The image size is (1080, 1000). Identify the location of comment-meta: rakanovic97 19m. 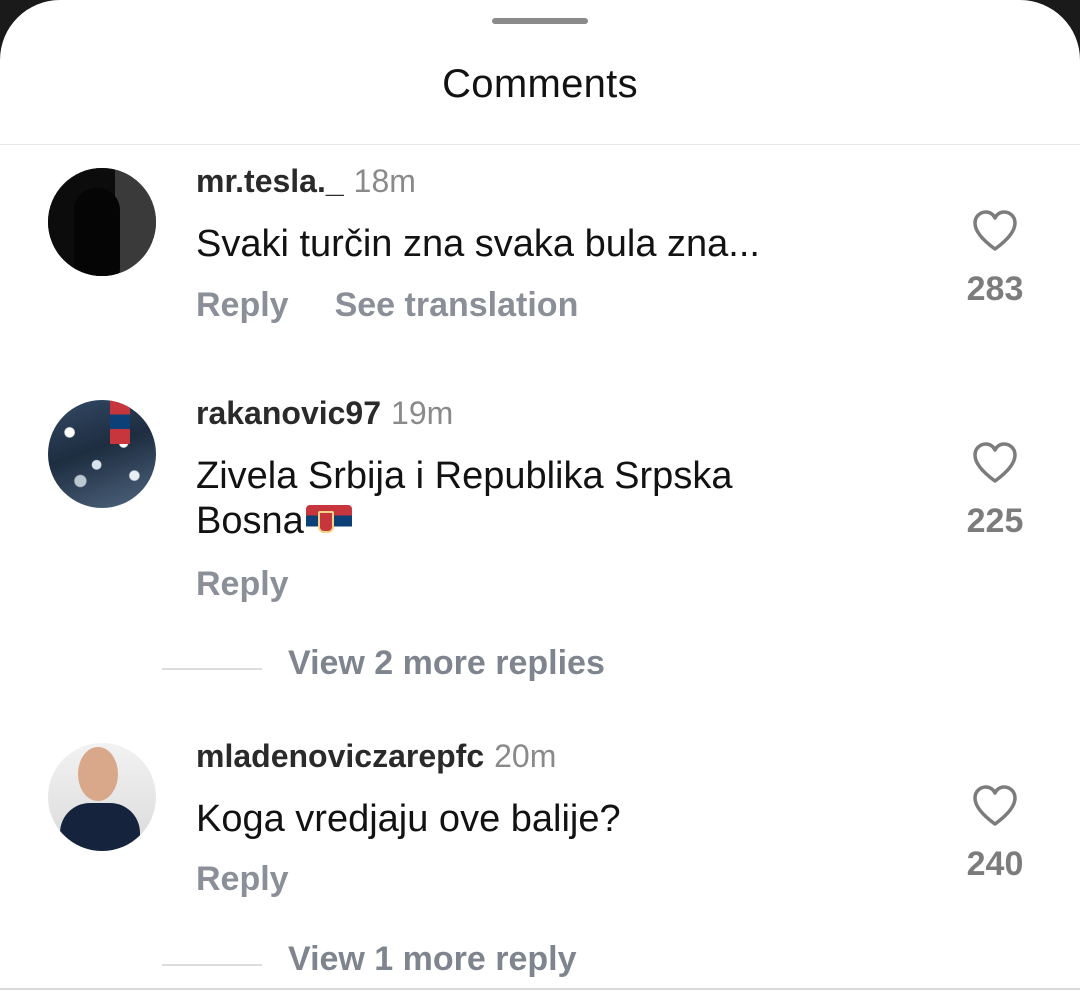
(324, 413).